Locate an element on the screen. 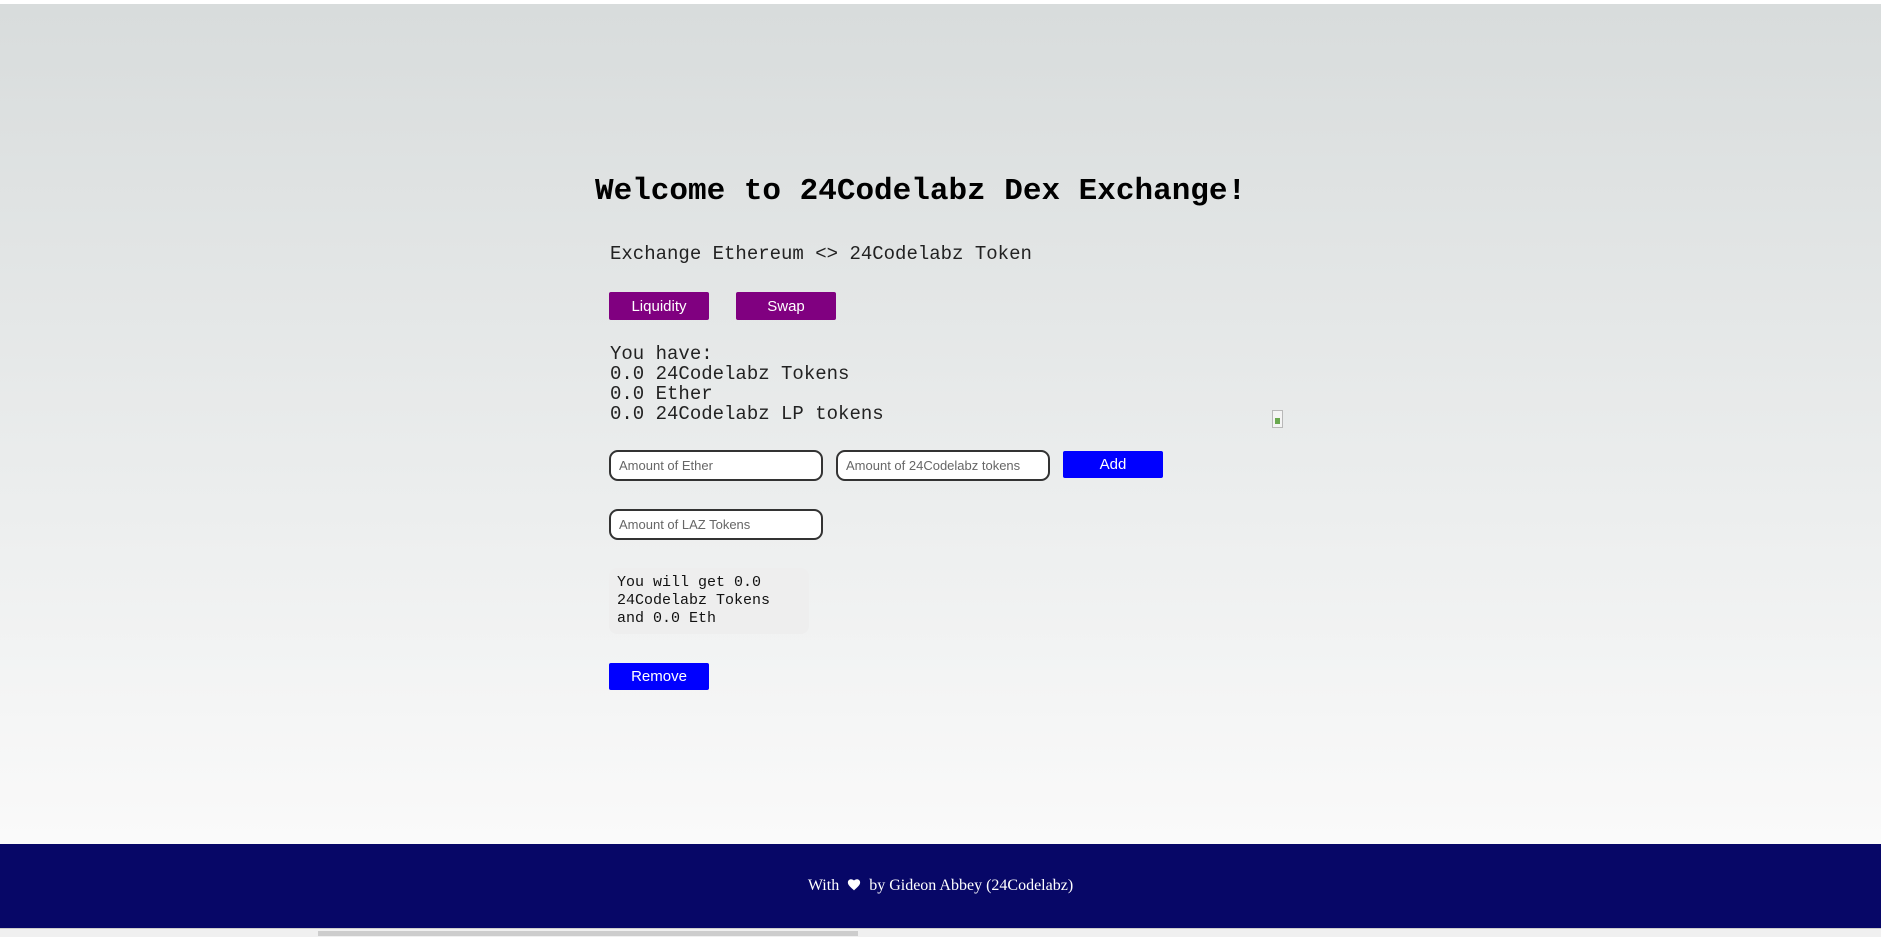  footer: With by Gideon Abbey (24Codelabz) is located at coordinates (940, 886).